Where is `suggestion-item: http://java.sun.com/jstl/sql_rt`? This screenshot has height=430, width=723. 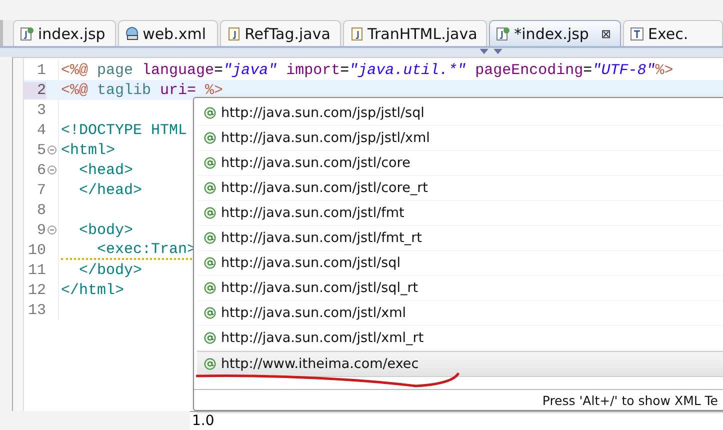 suggestion-item: http://java.sun.com/jstl/sql_rt is located at coordinates (460, 288).